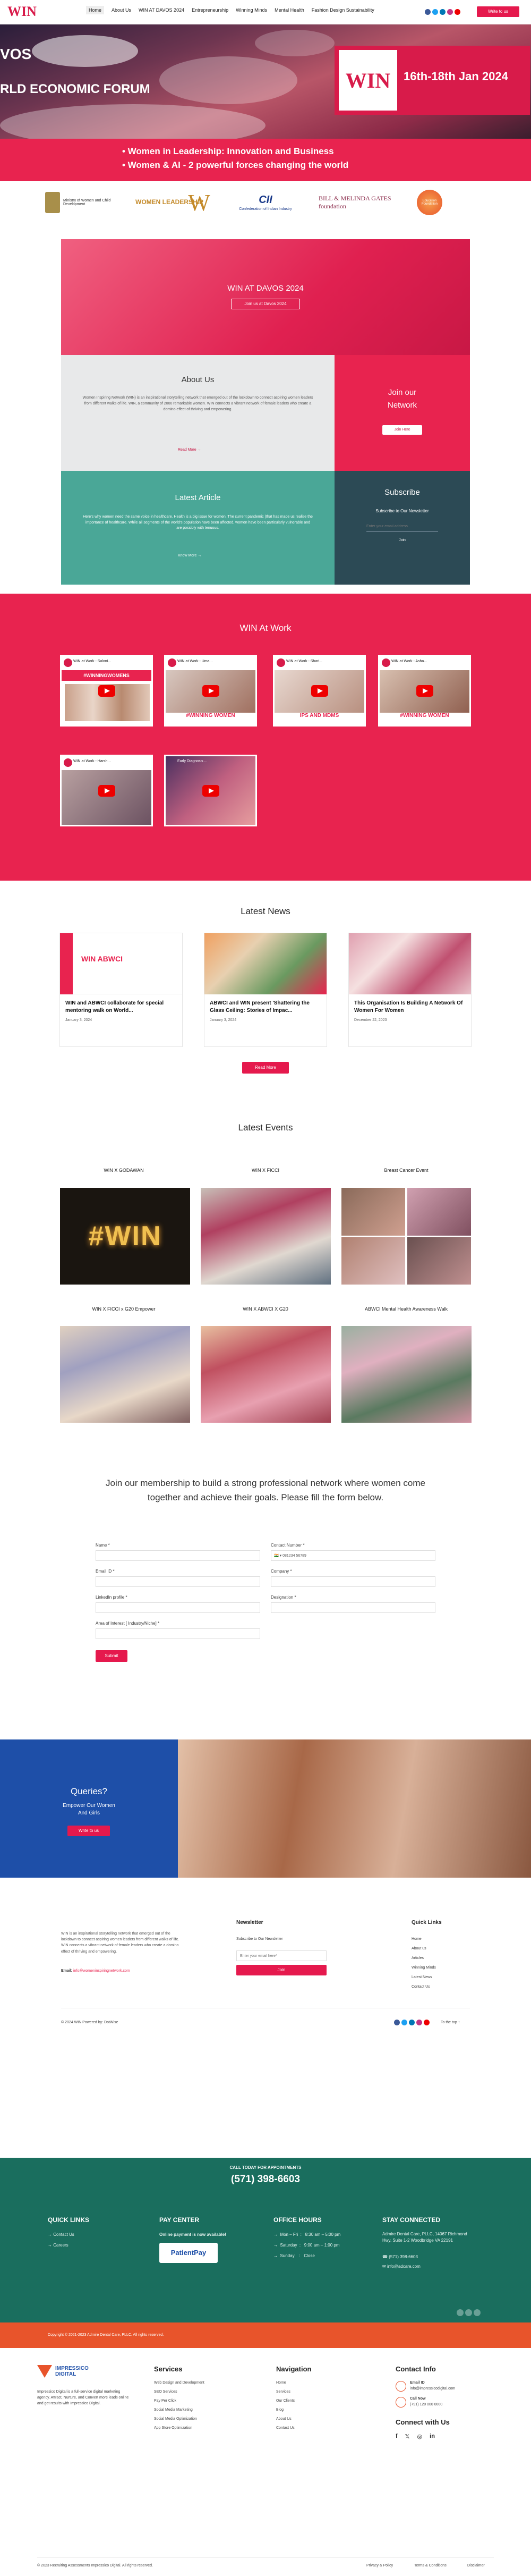 The width and height of the screenshot is (531, 2576). Describe the element at coordinates (397, 2436) in the screenshot. I see `facebook-icon: f` at that location.